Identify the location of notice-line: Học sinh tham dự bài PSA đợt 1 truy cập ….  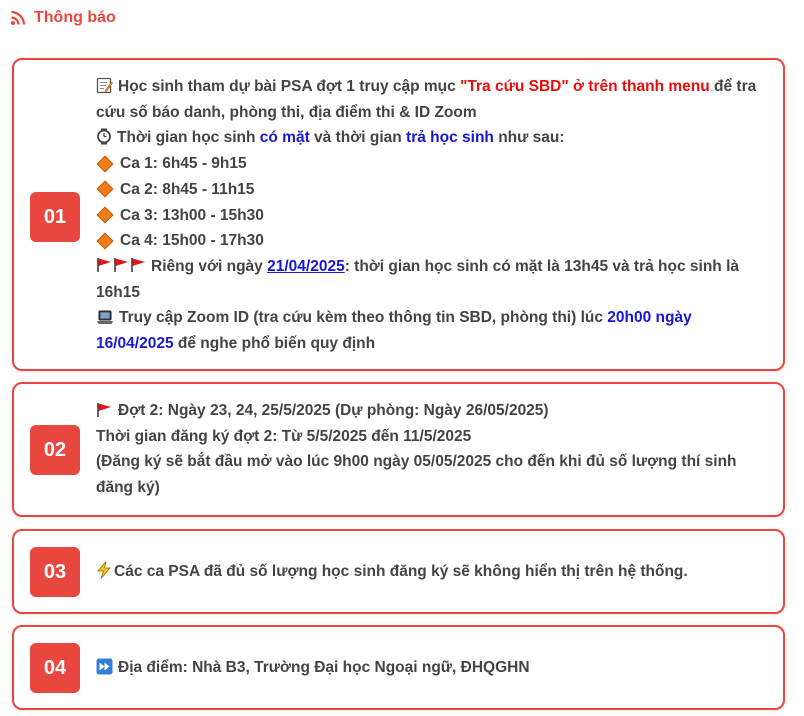
(431, 99).